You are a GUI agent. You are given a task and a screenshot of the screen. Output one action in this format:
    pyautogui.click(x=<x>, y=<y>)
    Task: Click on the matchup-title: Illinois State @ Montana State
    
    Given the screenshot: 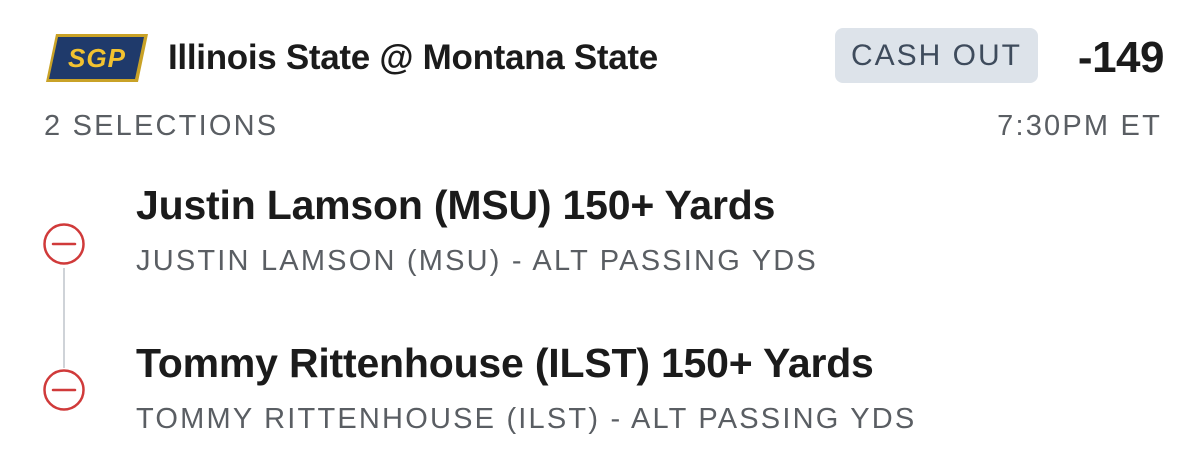 What is the action you would take?
    pyautogui.click(x=413, y=58)
    